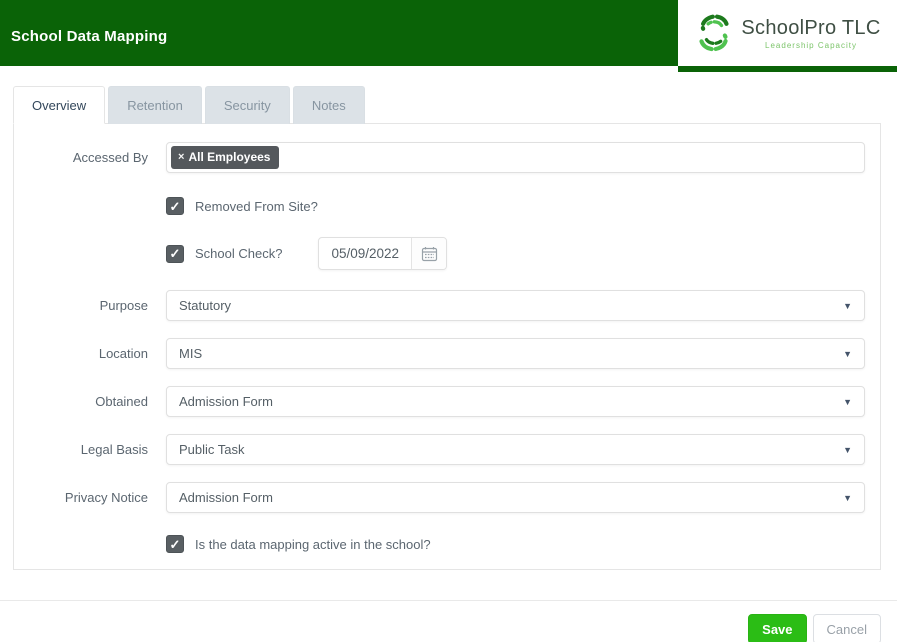 The width and height of the screenshot is (897, 642). Describe the element at coordinates (155, 105) in the screenshot. I see `tab-retention: Retention` at that location.